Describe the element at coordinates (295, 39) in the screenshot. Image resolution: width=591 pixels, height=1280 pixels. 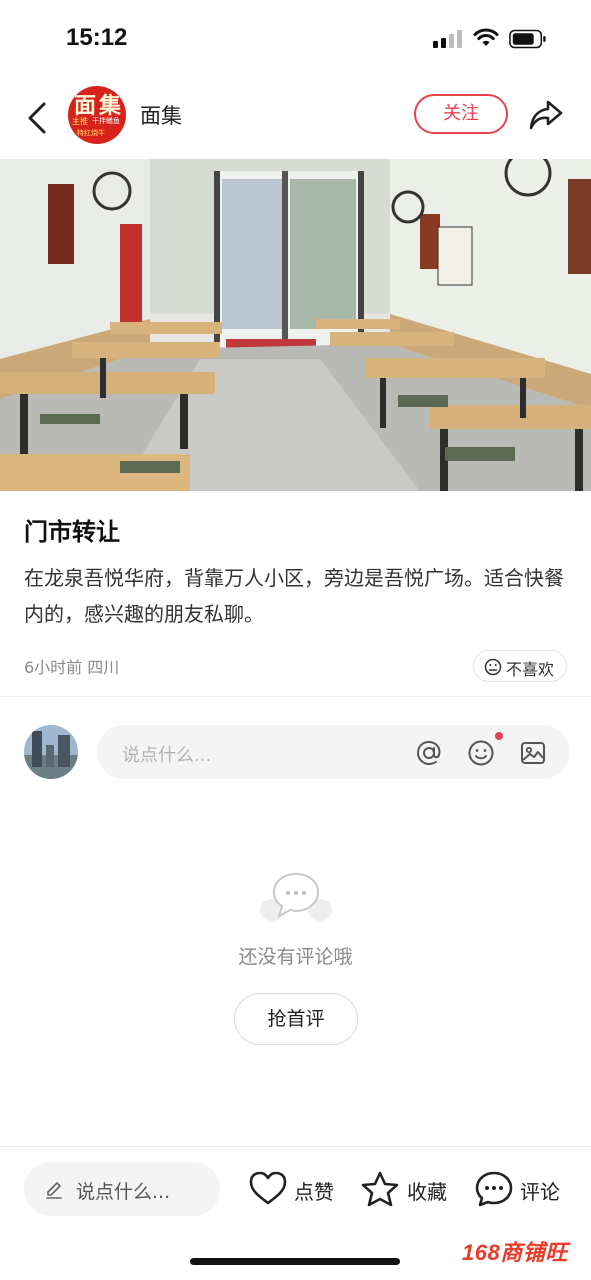
I see `status-bar: 15:12` at that location.